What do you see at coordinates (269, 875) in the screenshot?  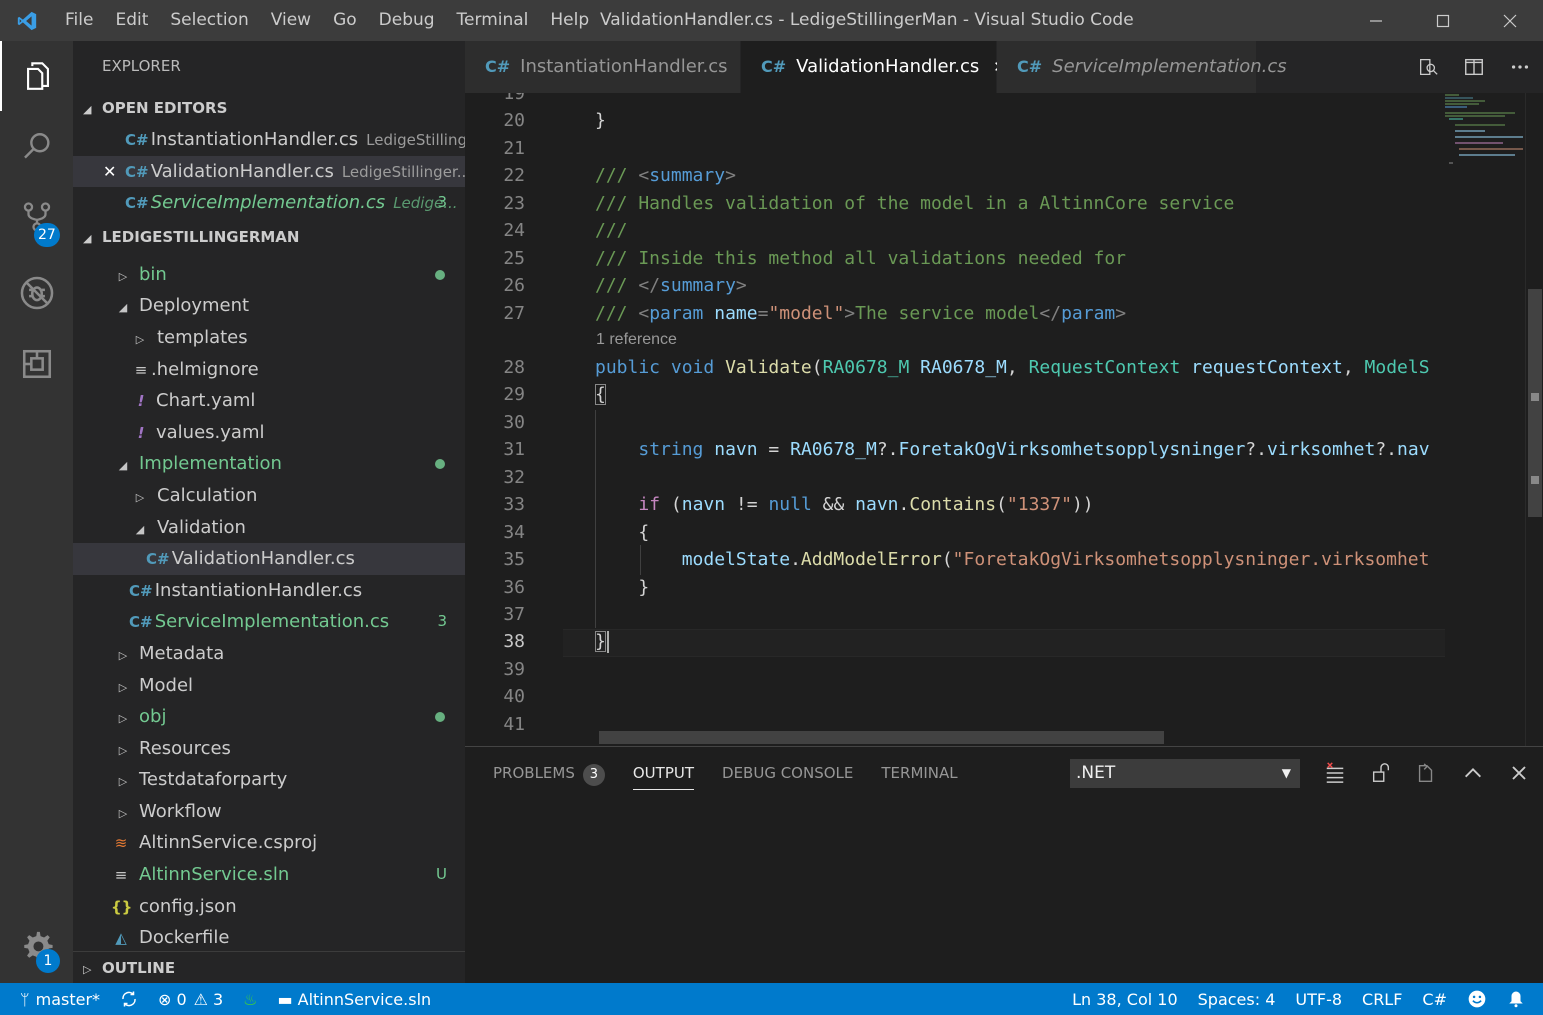 I see `tree-file-sln: ≡ AltinnService.sln U` at bounding box center [269, 875].